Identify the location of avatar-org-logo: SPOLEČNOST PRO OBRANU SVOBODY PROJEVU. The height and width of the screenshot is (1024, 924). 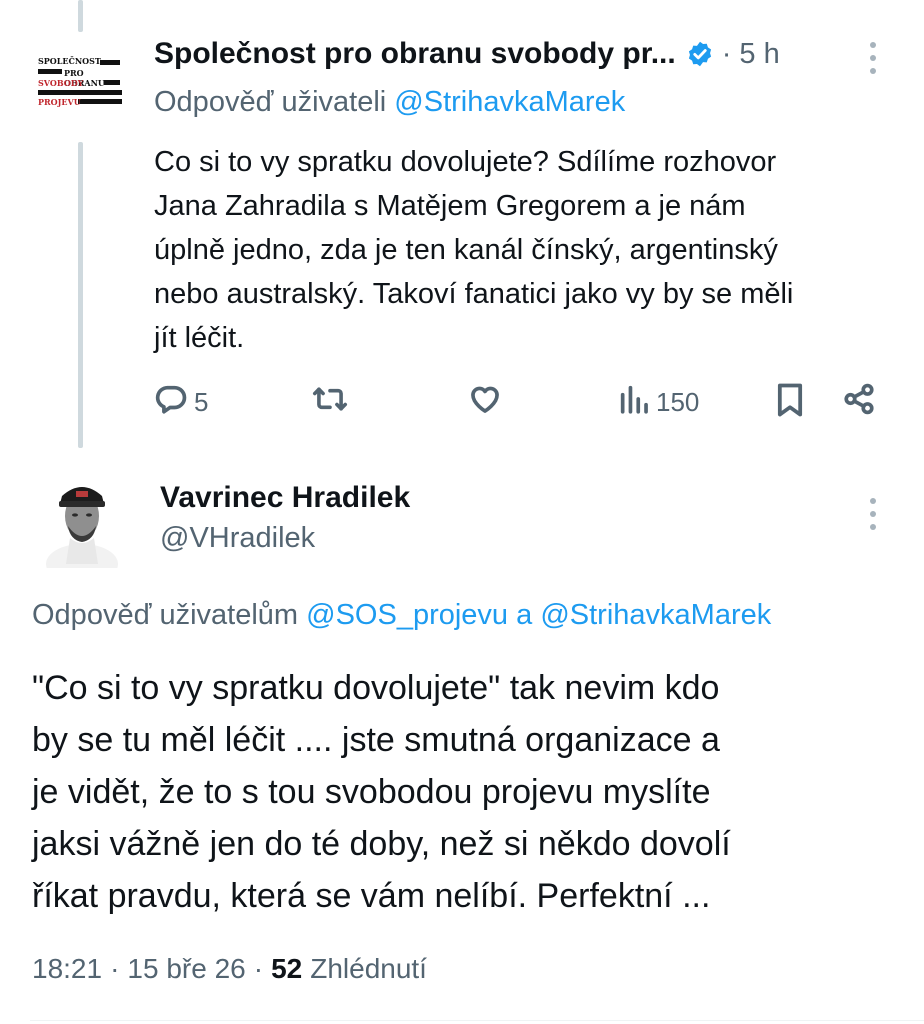
(80, 81).